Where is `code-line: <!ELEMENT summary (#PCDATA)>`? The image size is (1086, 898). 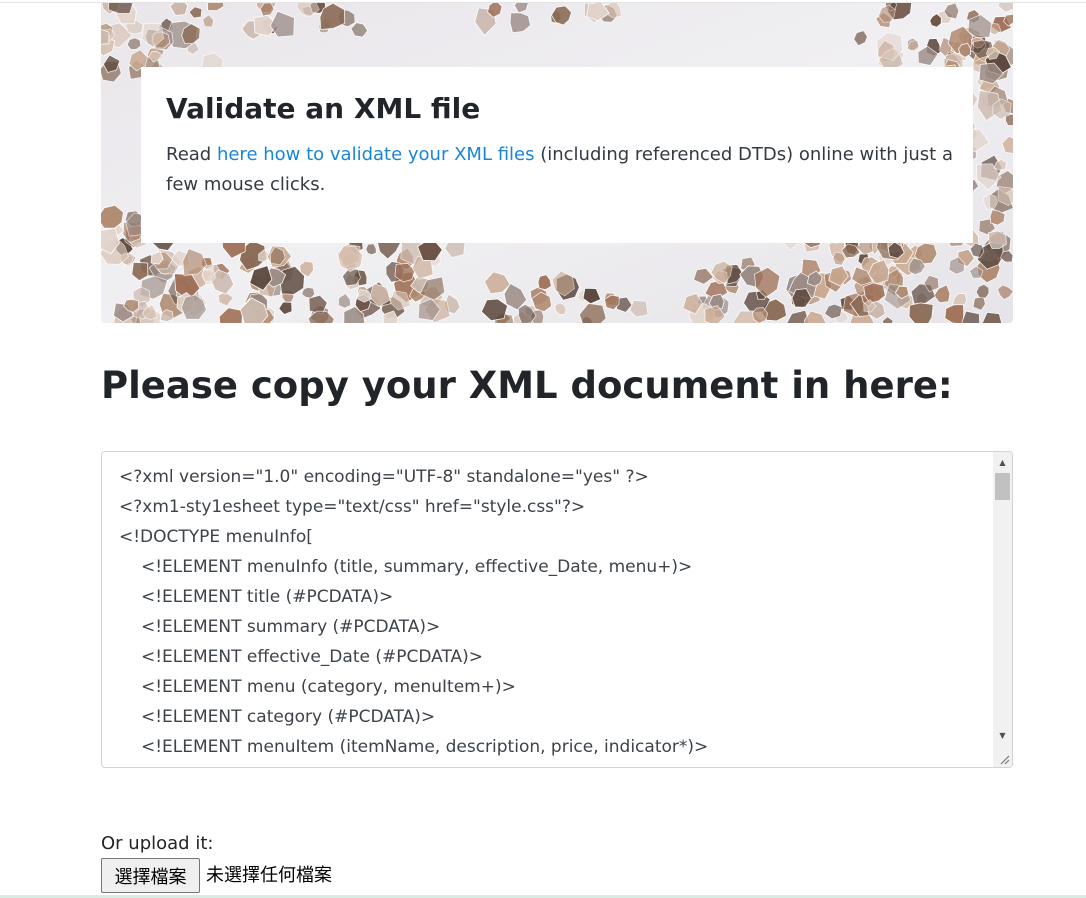
code-line: <!ELEMENT summary (#PCDATA)> is located at coordinates (291, 627).